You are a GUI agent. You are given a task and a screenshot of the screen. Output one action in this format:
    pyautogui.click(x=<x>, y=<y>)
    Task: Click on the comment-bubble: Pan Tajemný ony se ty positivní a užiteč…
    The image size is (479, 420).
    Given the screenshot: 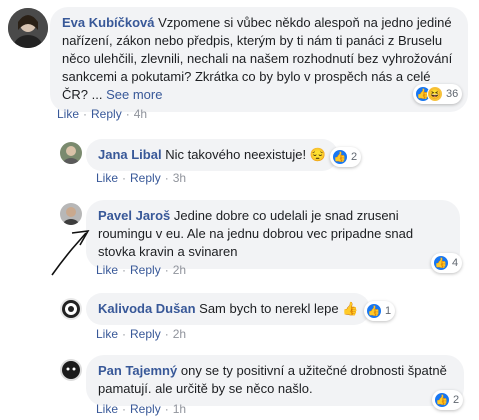 What is the action you would take?
    pyautogui.click(x=275, y=380)
    